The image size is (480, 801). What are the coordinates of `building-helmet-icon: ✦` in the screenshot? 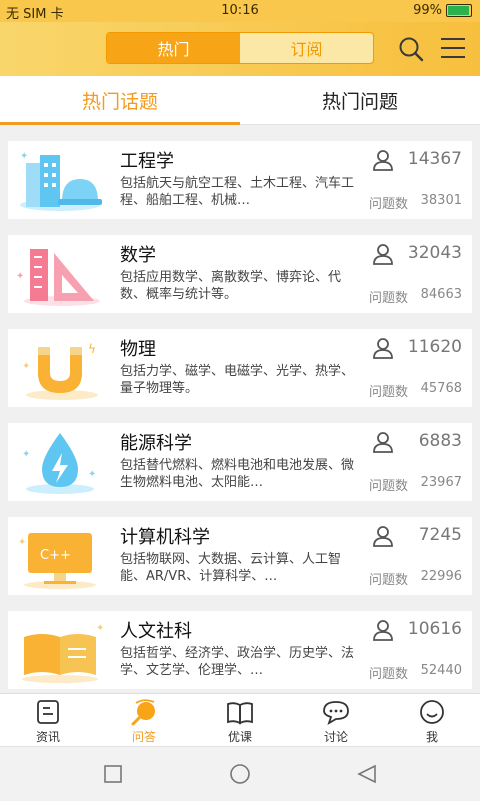 It's located at (61, 181).